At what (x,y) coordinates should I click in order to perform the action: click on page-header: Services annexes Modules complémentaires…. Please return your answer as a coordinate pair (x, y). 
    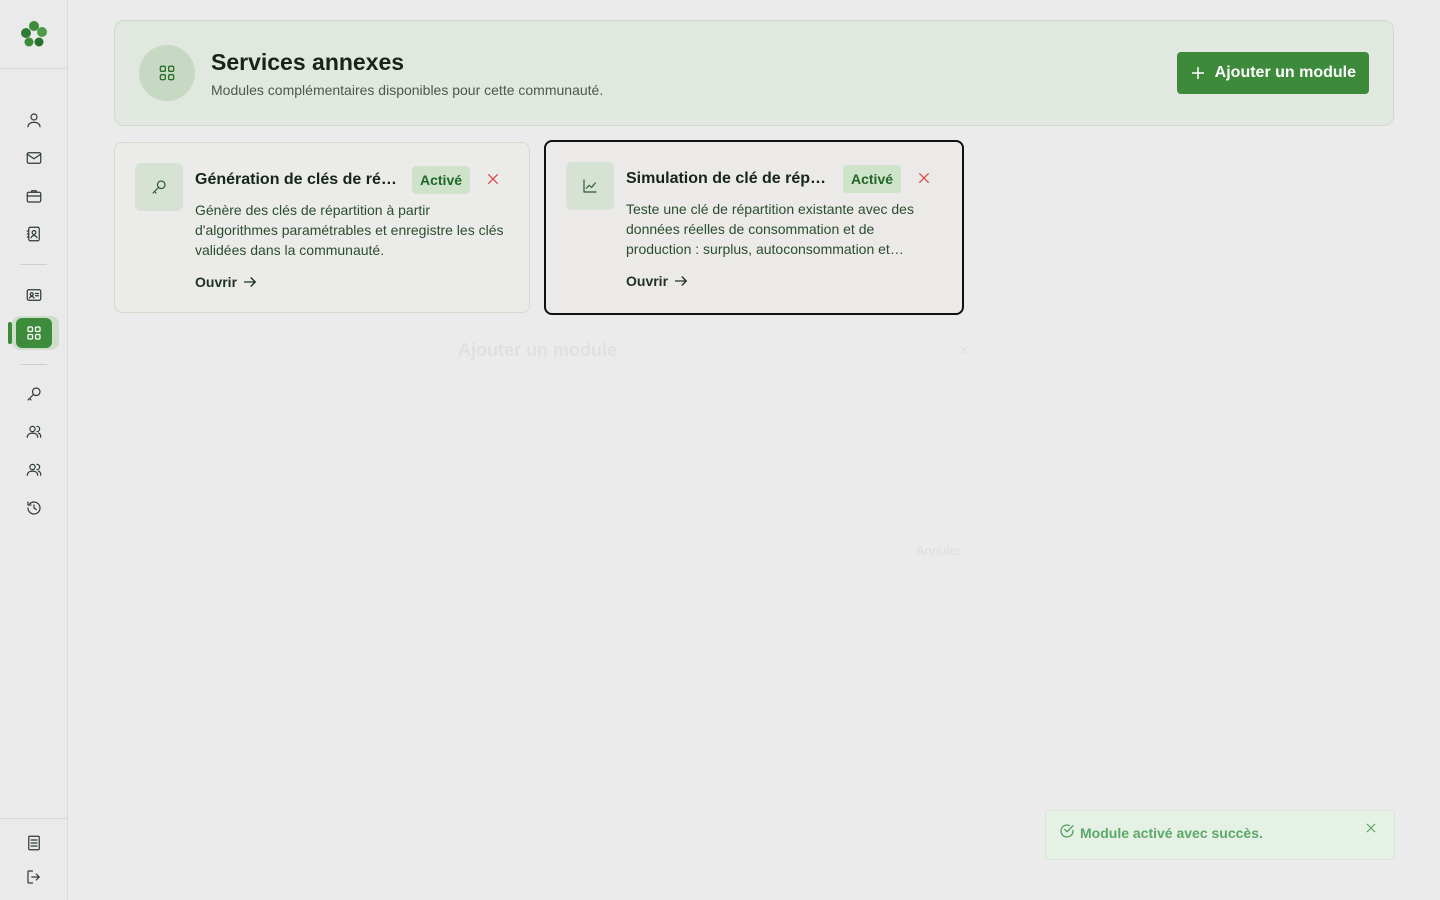
    Looking at the image, I should click on (754, 73).